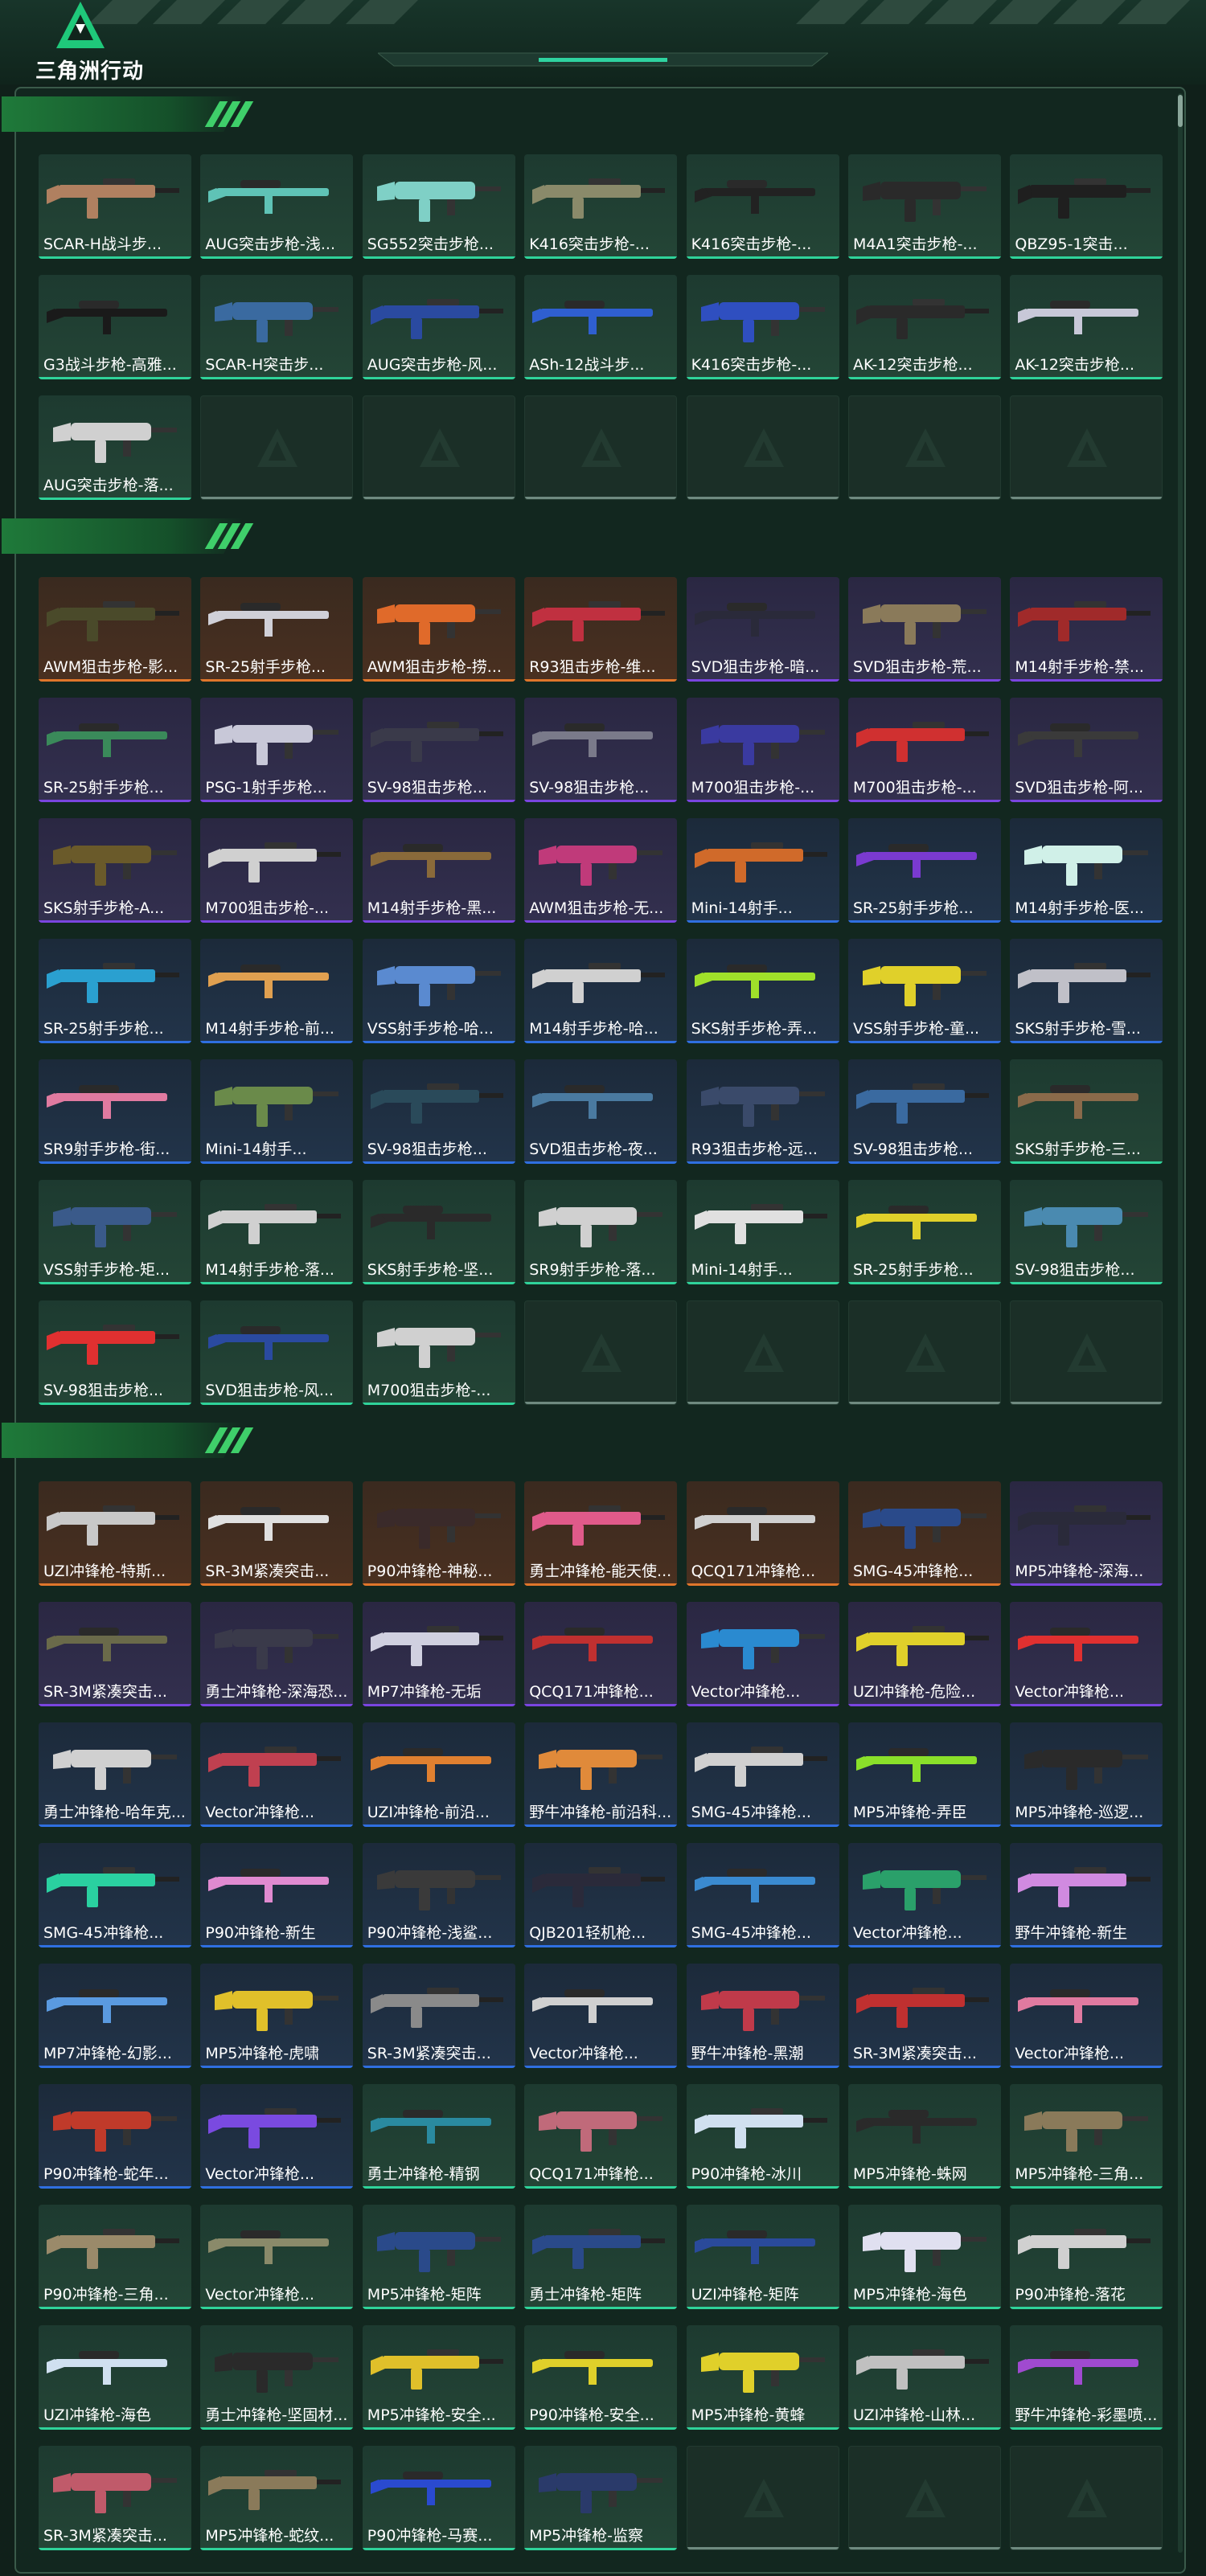 The width and height of the screenshot is (1206, 2576). What do you see at coordinates (762, 2136) in the screenshot?
I see `weapon-card: P90冲锋枪-冰川` at bounding box center [762, 2136].